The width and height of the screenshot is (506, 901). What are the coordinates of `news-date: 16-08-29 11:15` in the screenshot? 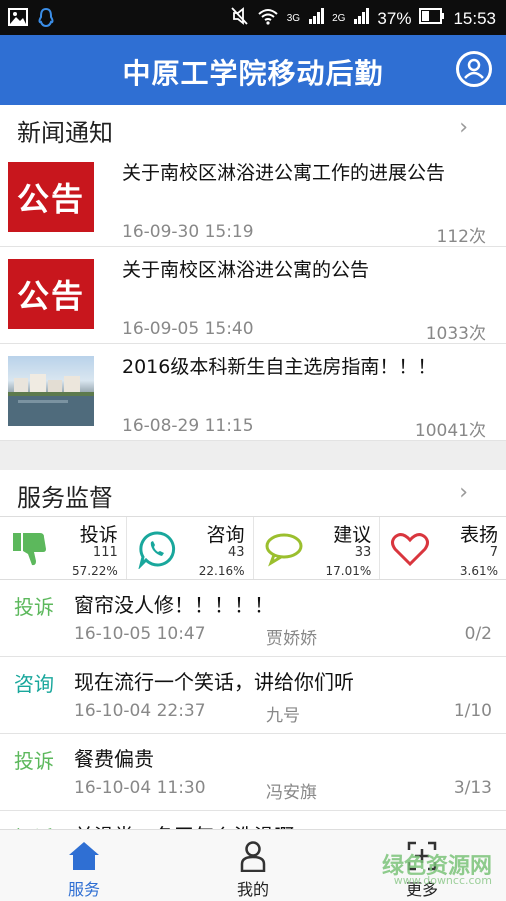 It's located at (188, 426).